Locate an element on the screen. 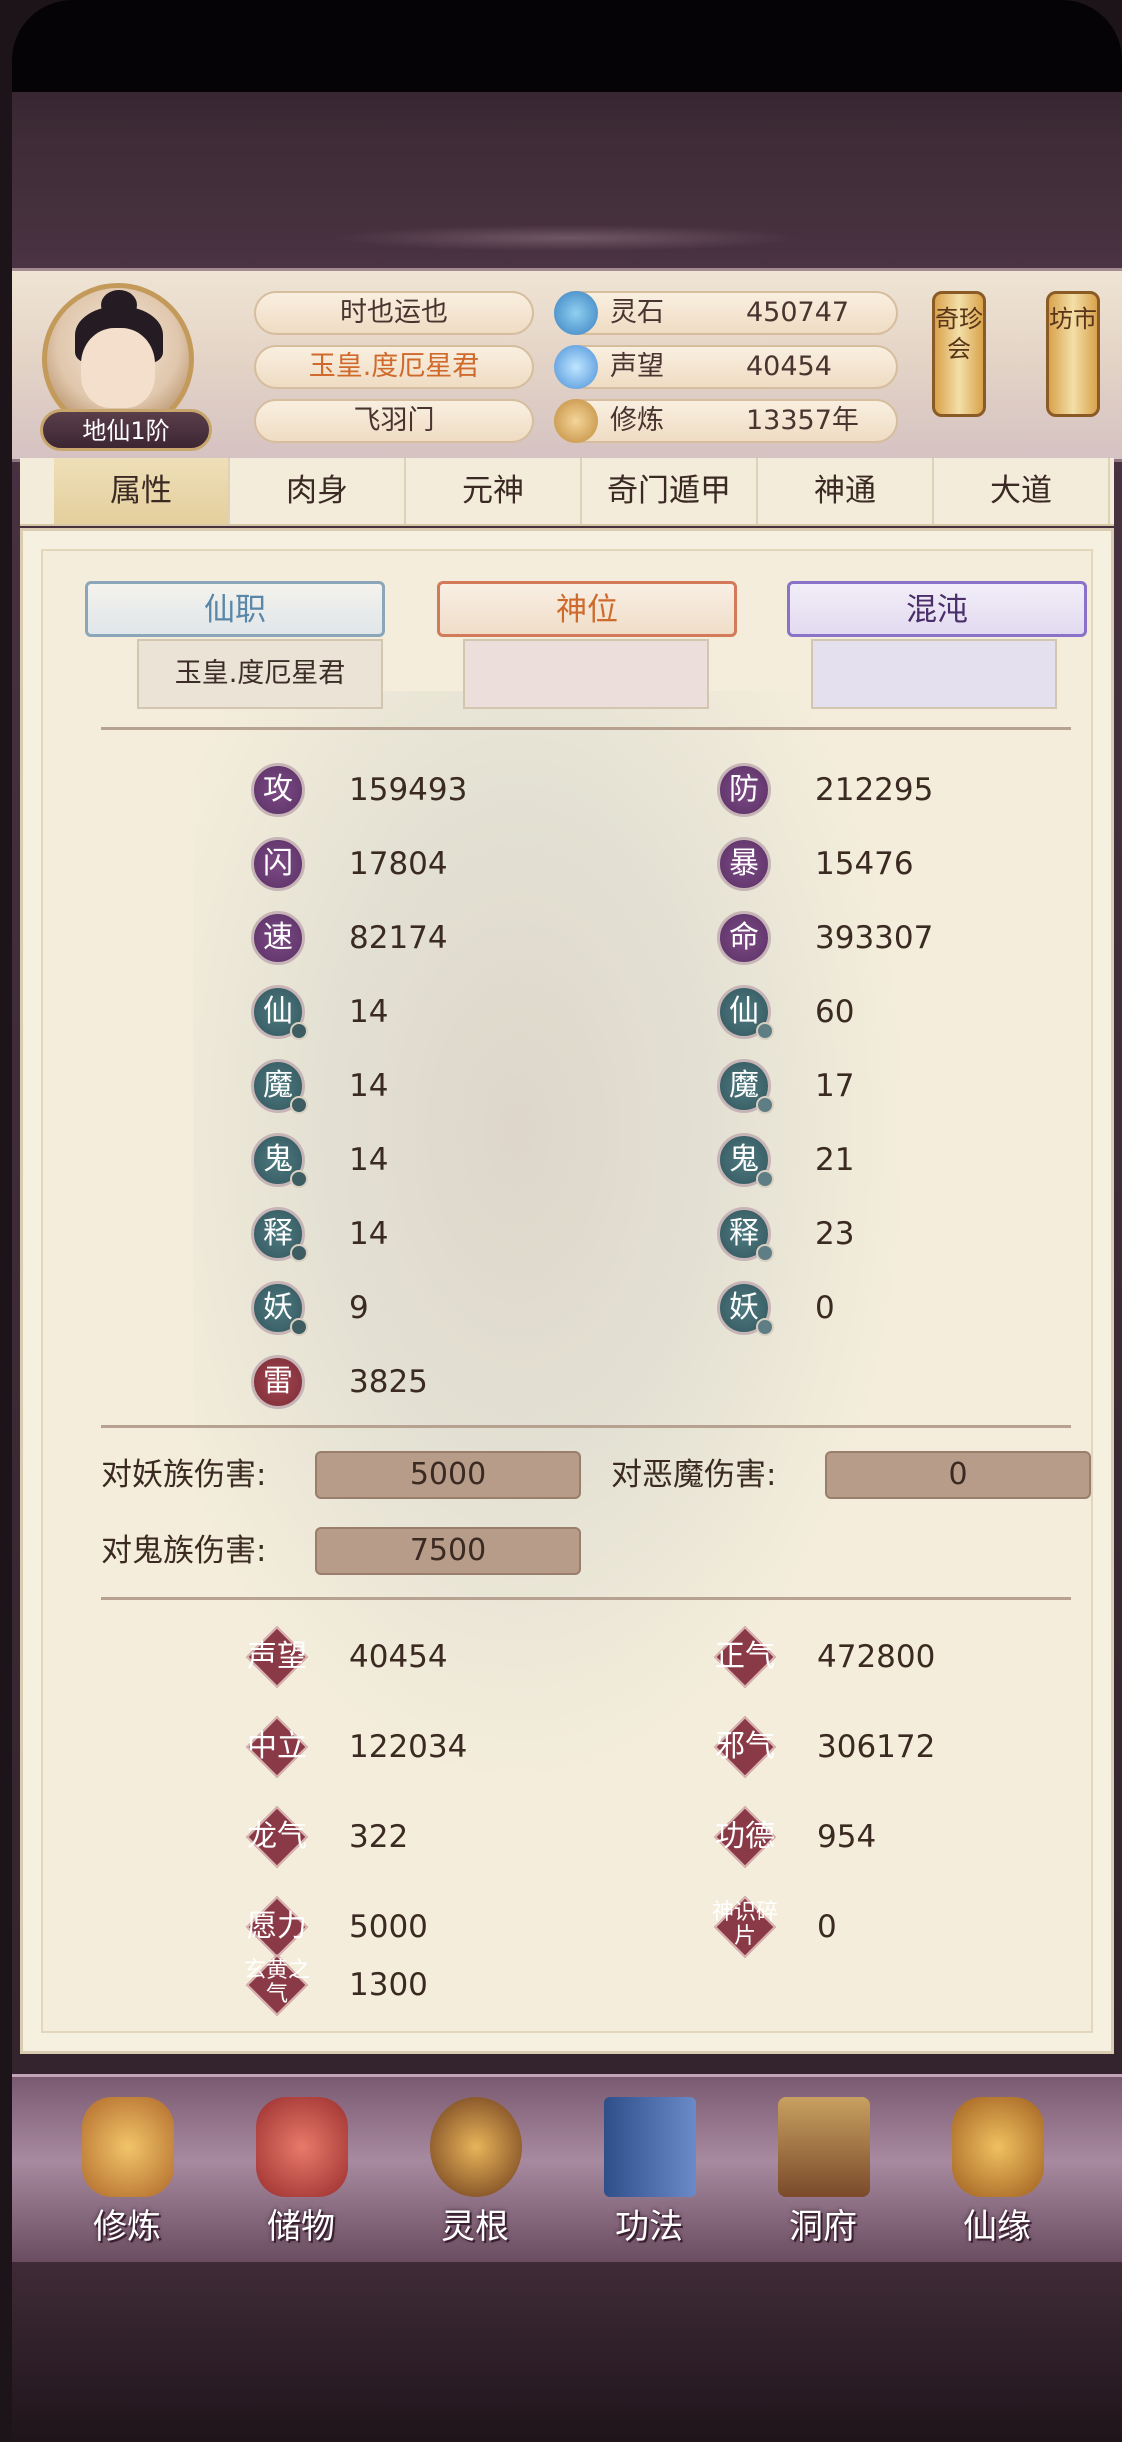  stat-value: 159493 is located at coordinates (408, 790).